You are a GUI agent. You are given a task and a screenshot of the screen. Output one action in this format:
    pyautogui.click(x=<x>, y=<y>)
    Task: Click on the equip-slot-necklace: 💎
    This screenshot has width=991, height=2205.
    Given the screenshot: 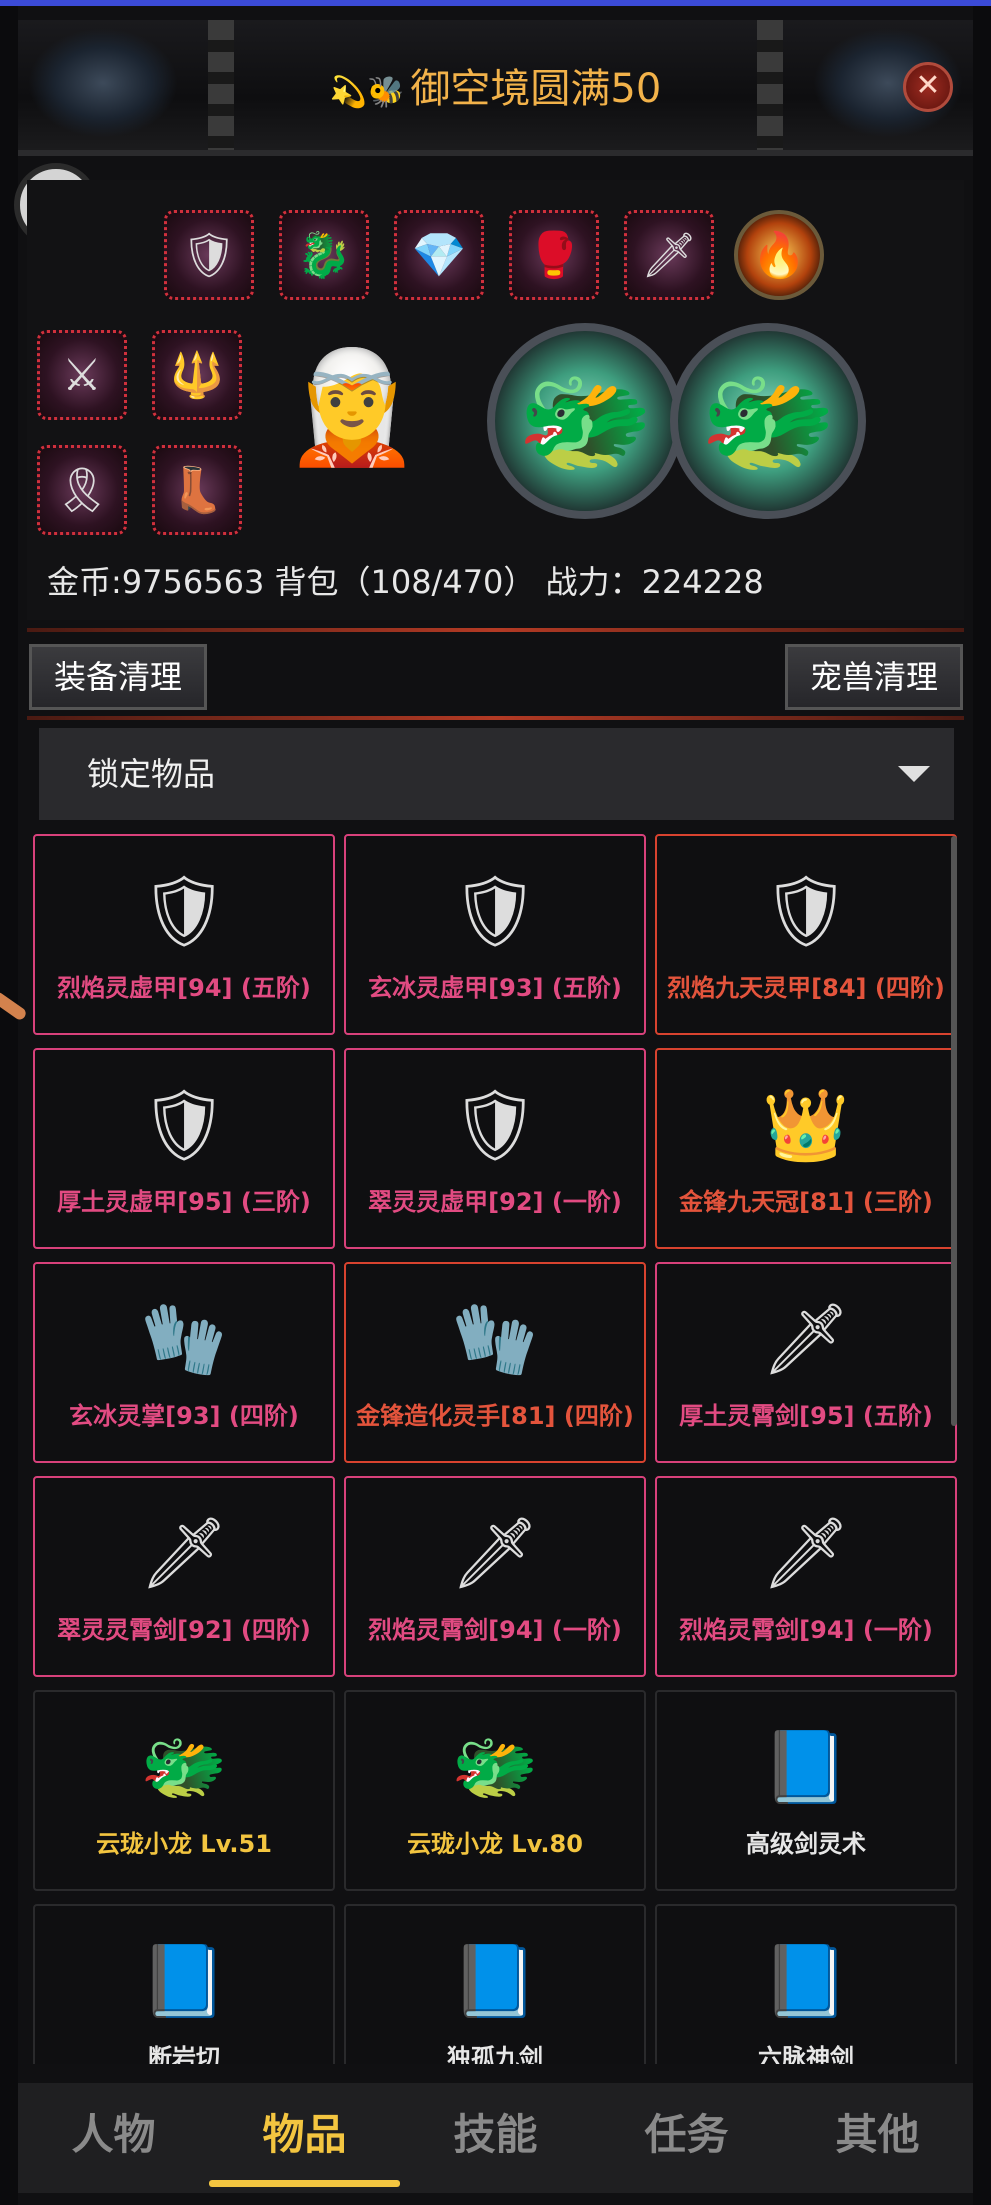 What is the action you would take?
    pyautogui.click(x=439, y=255)
    